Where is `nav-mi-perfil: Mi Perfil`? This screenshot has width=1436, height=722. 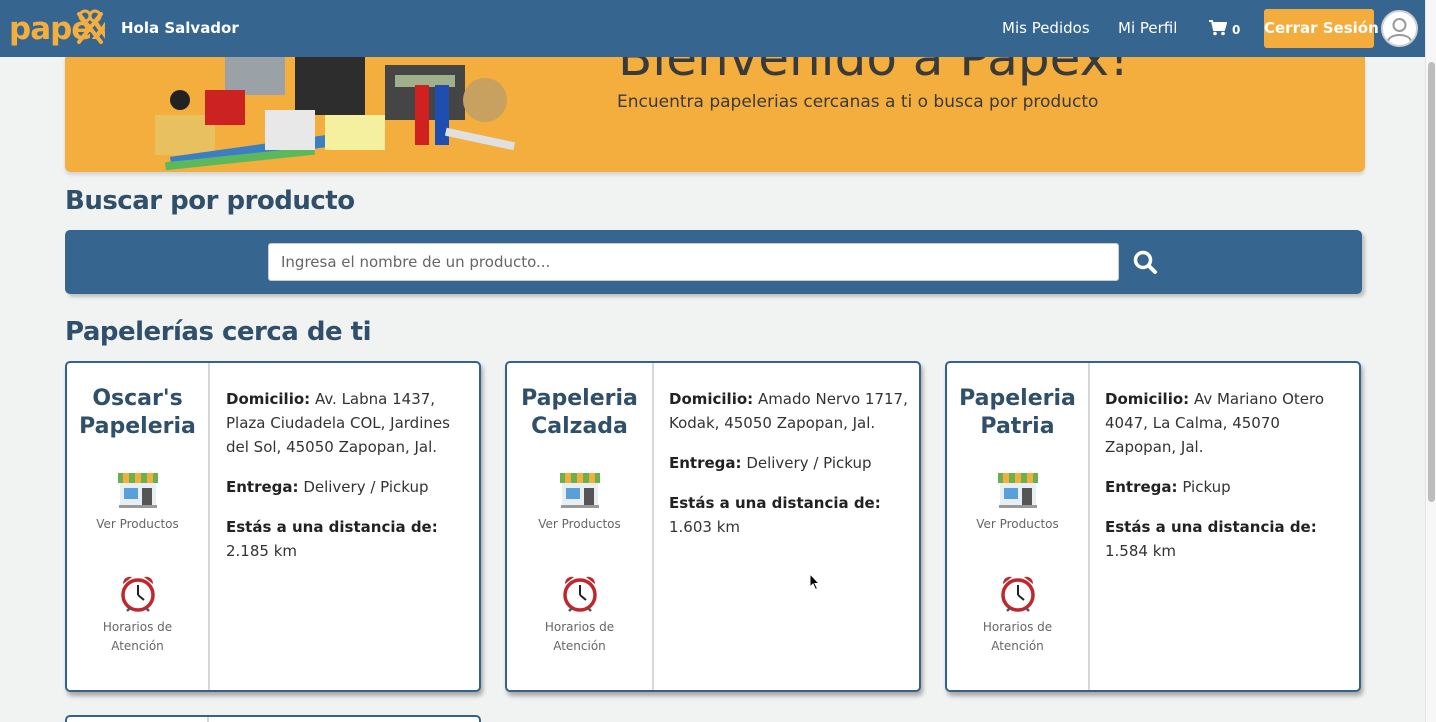 nav-mi-perfil: Mi Perfil is located at coordinates (1147, 28).